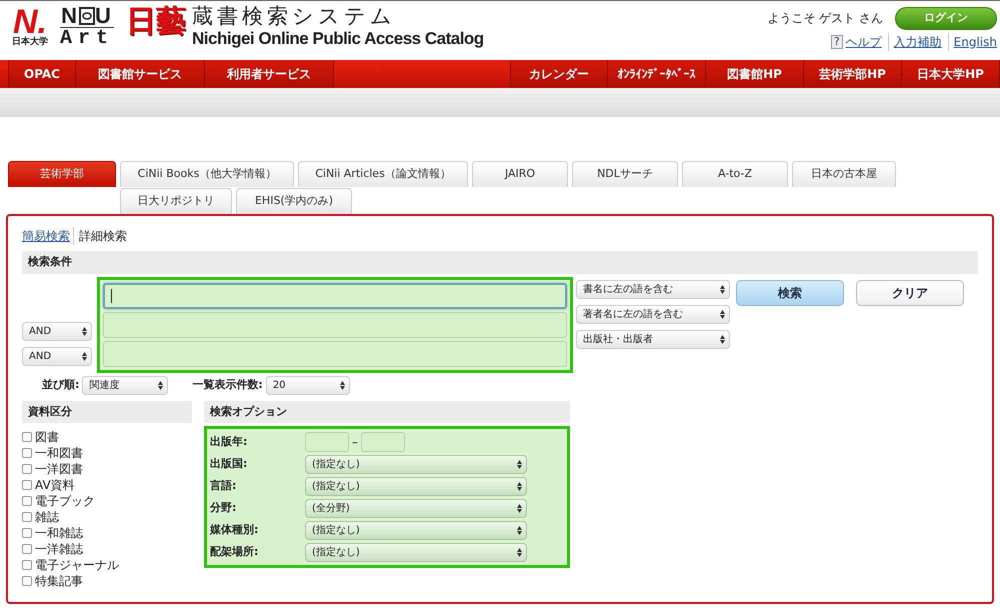 This screenshot has width=1000, height=610. Describe the element at coordinates (59, 581) in the screenshot. I see `checkbox-label: 特集記事` at that location.